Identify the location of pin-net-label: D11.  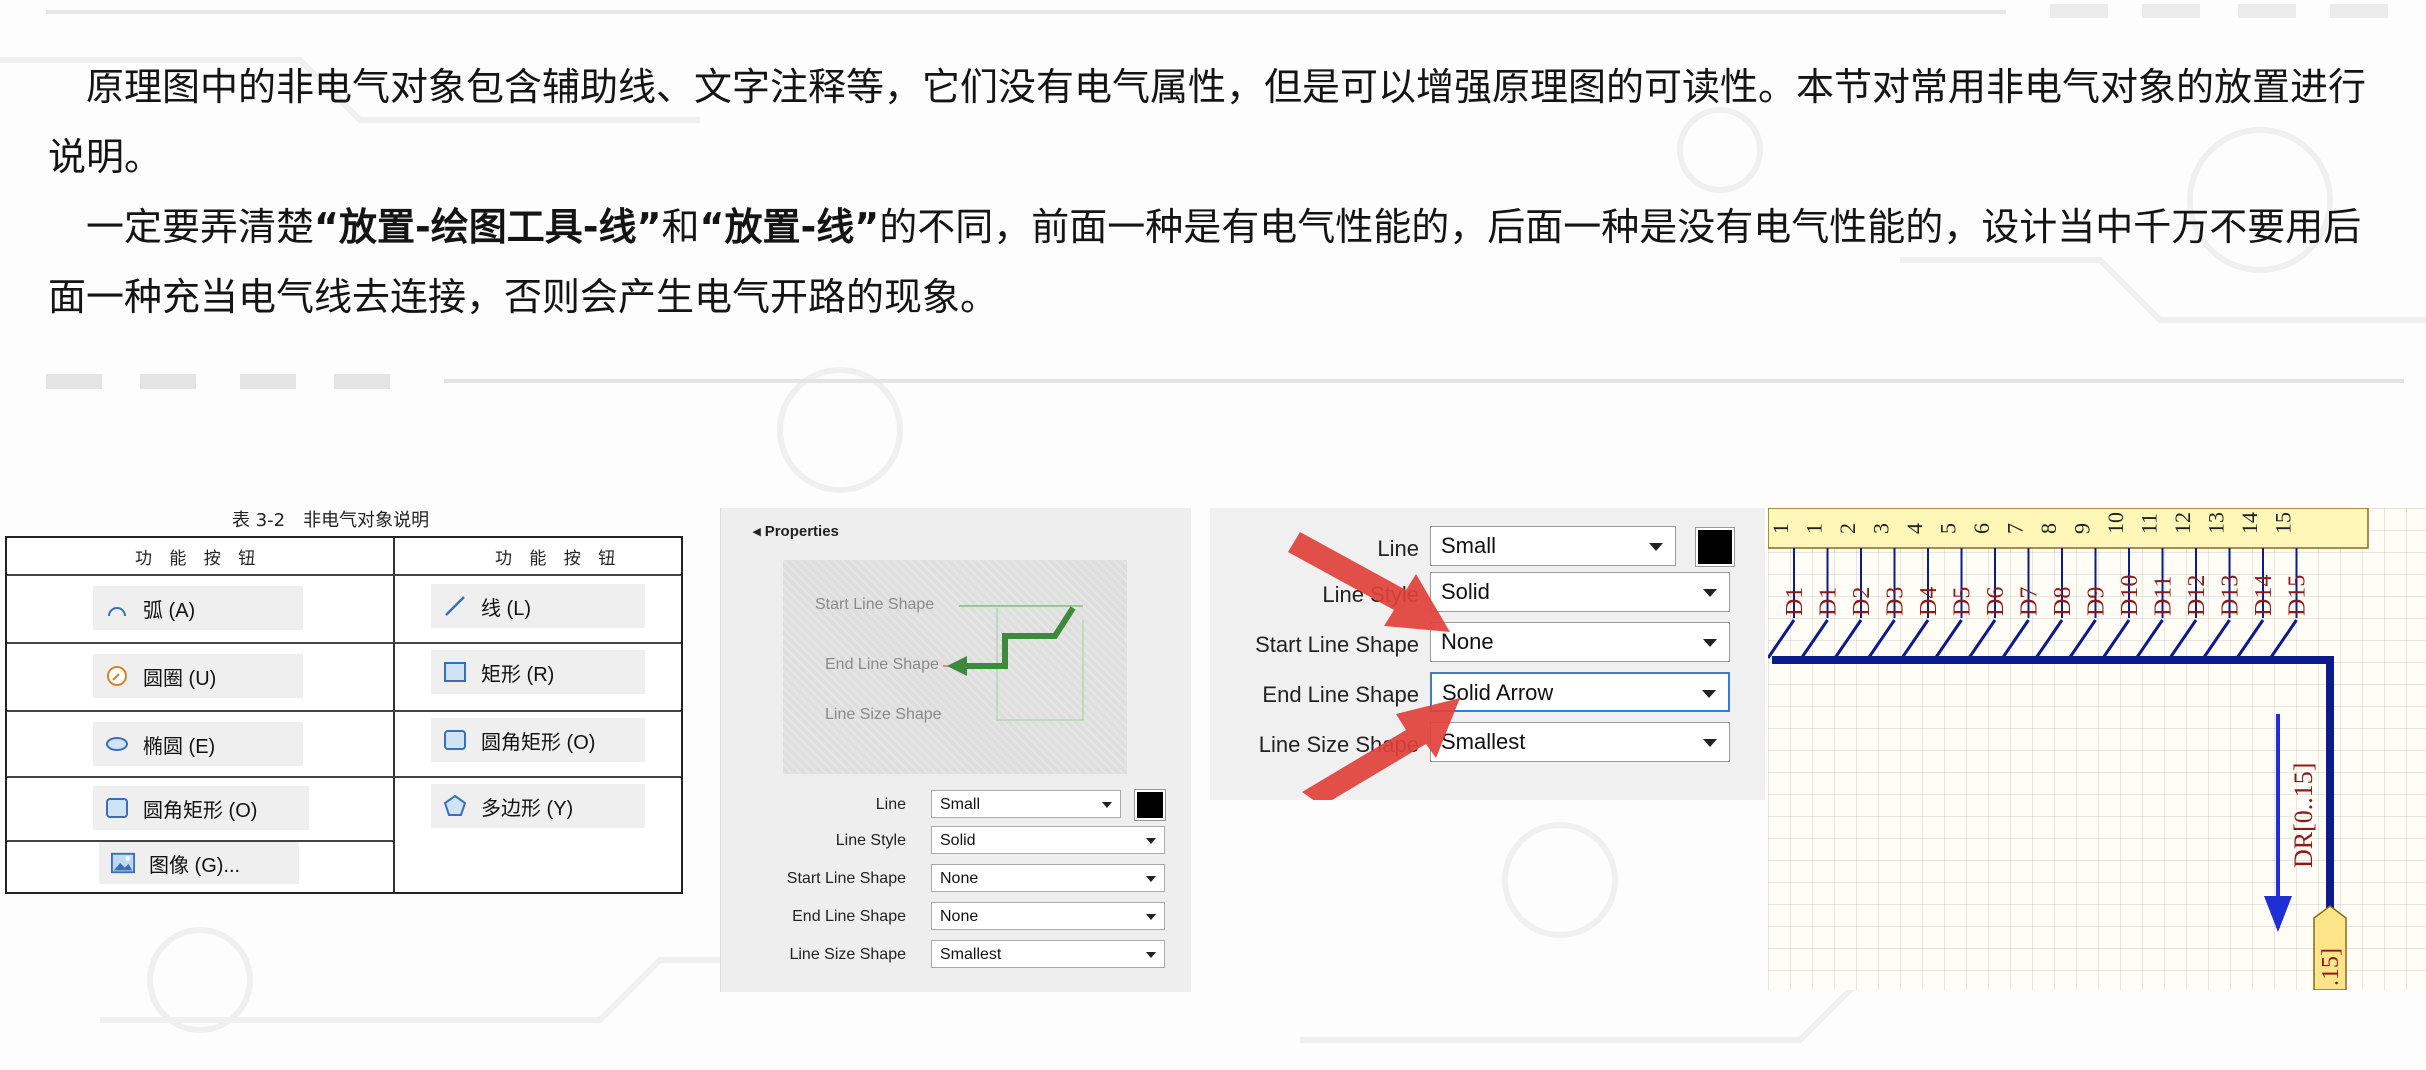
(2164, 596).